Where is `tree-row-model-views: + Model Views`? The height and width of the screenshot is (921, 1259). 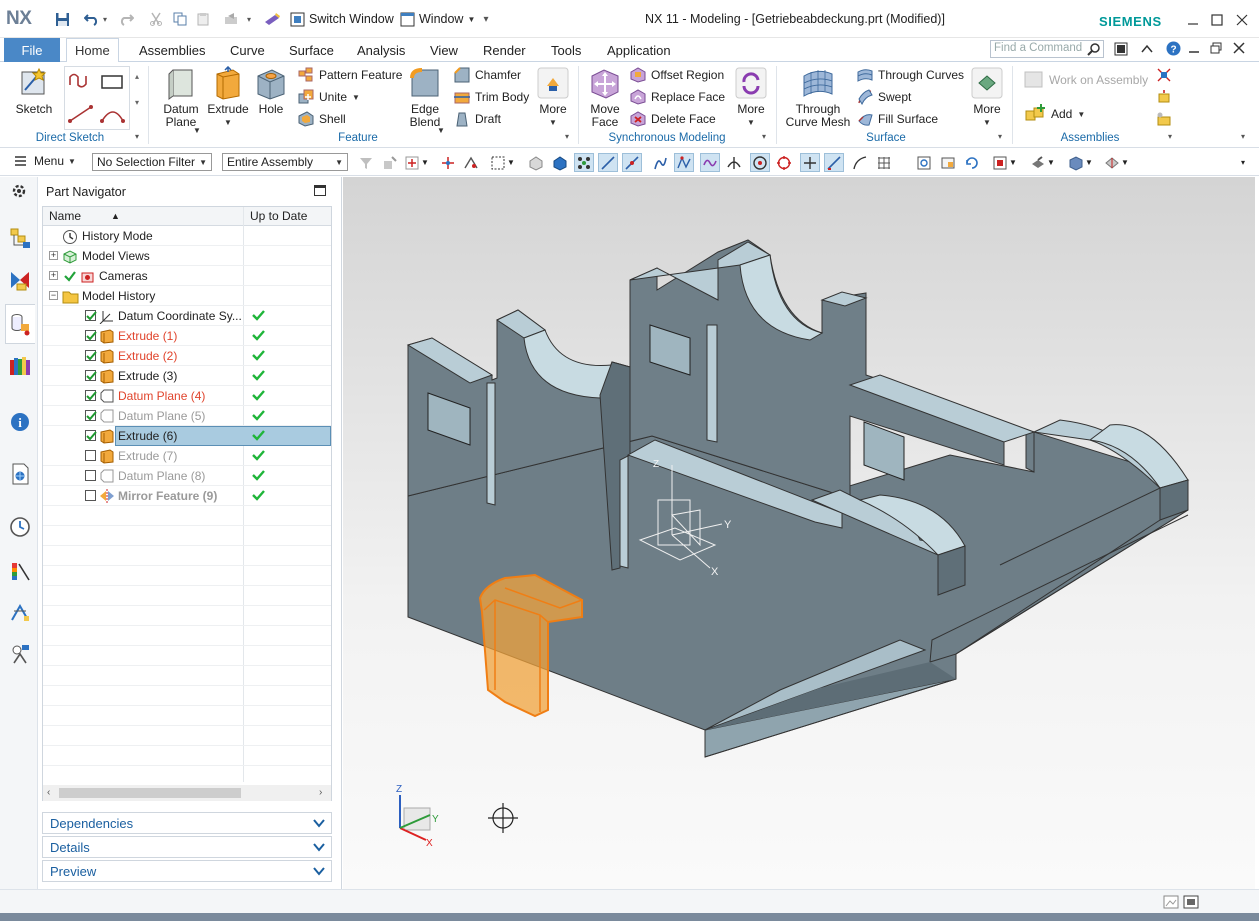 tree-row-model-views: + Model Views is located at coordinates (187, 256).